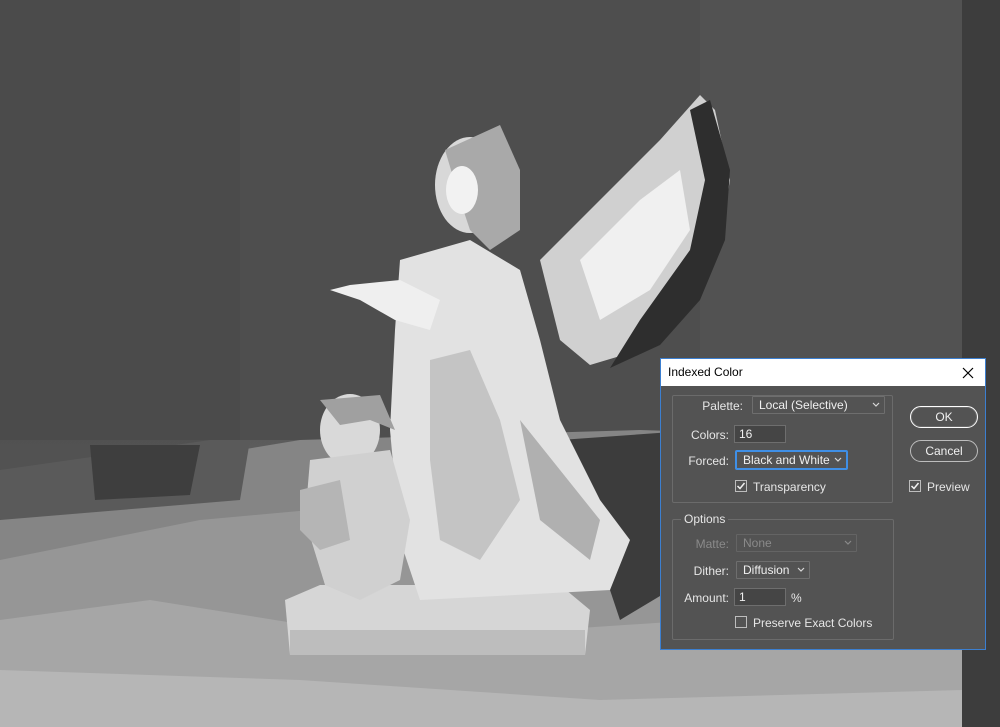 This screenshot has height=727, width=1000. Describe the element at coordinates (705, 519) in the screenshot. I see `options-title: Options` at that location.